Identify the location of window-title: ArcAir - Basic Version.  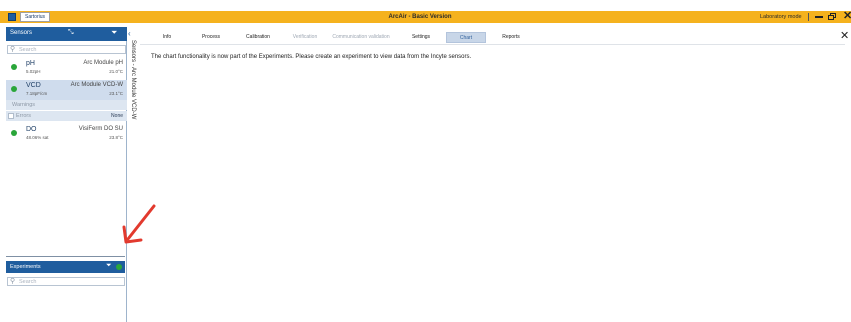
(420, 17).